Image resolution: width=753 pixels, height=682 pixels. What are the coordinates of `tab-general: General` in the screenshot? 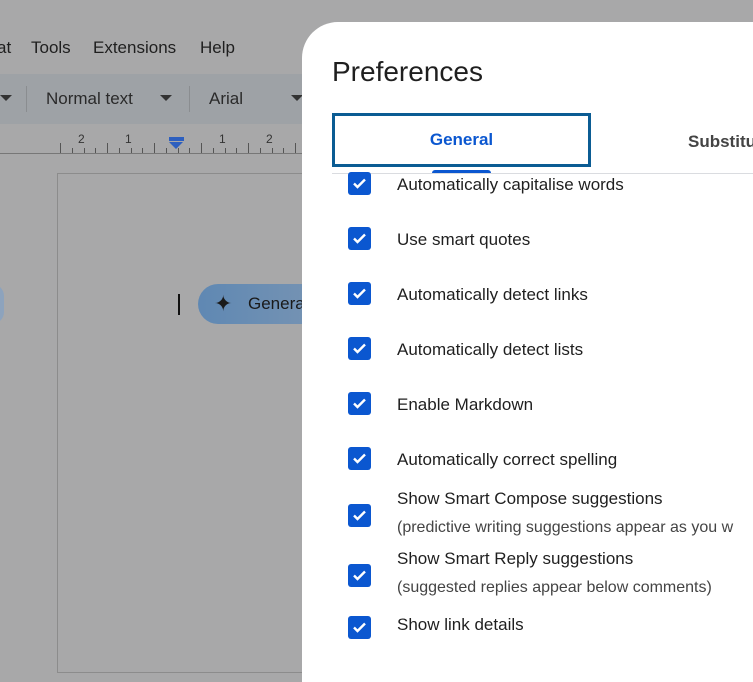 It's located at (461, 140).